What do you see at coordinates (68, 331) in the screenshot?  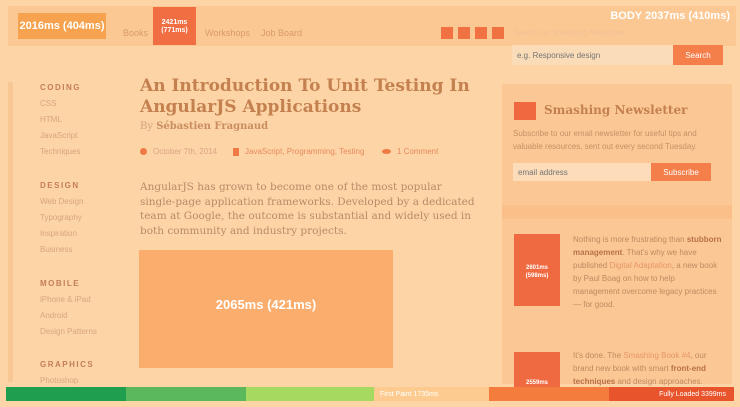 I see `category-link: Design Patterns` at bounding box center [68, 331].